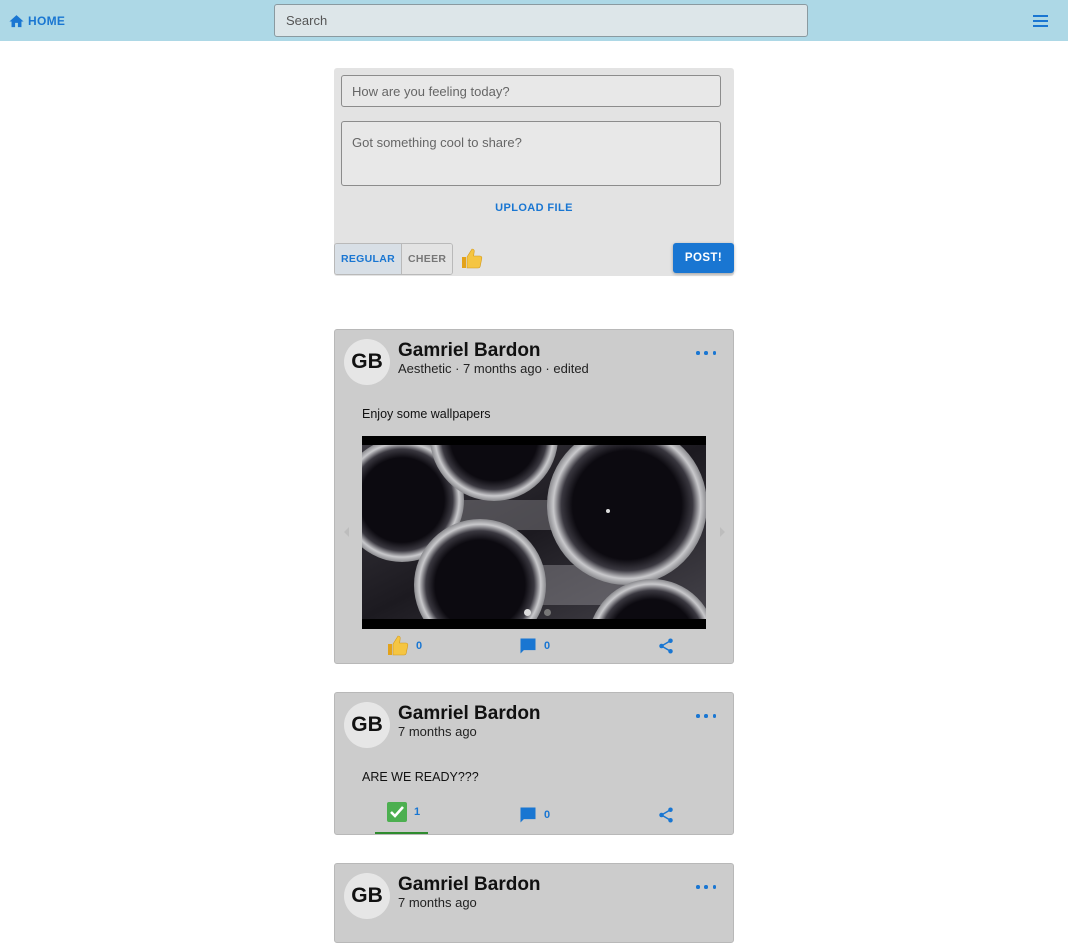  What do you see at coordinates (419, 646) in the screenshot?
I see `reaction-count: 0` at bounding box center [419, 646].